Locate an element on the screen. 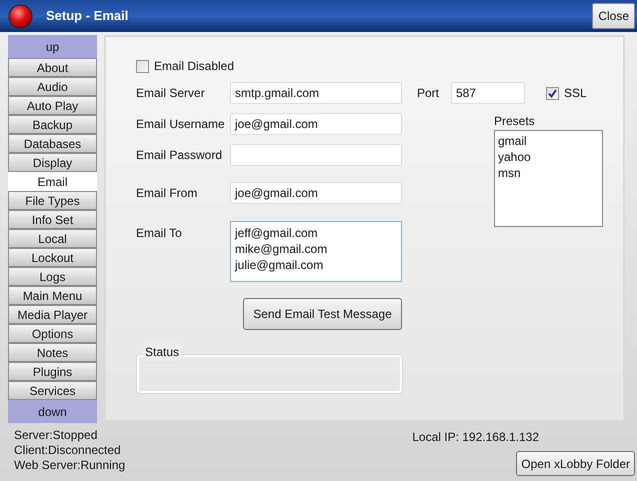 This screenshot has height=481, width=637. sidebar-item: Databases is located at coordinates (52, 143).